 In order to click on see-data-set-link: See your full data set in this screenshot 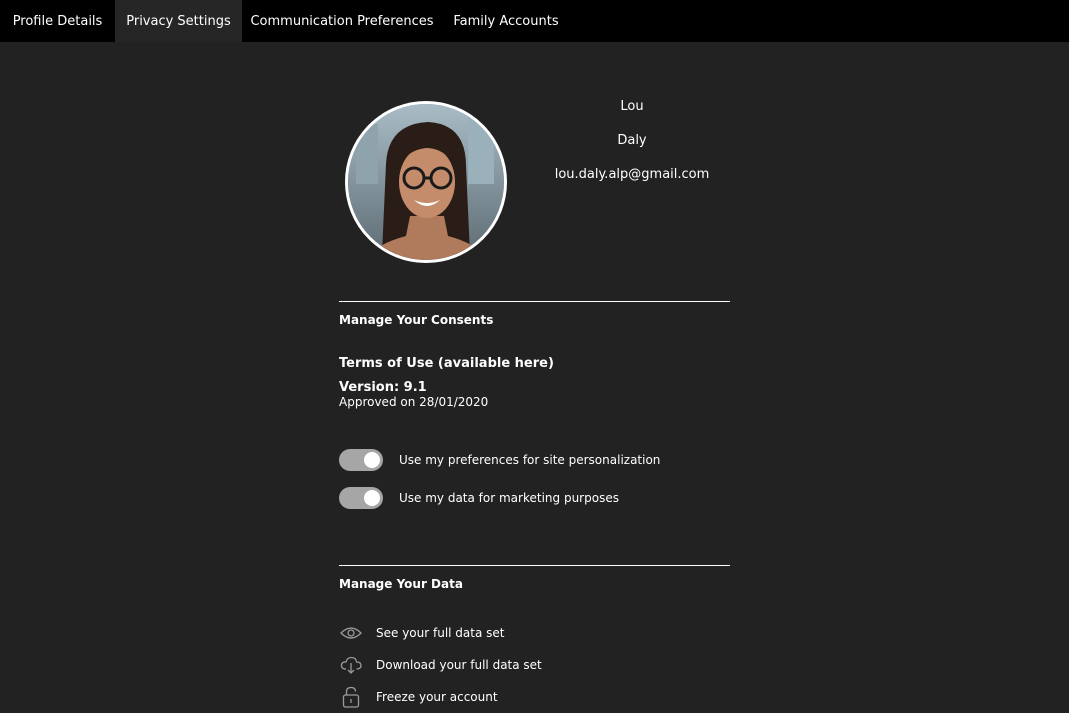, I will do `click(422, 633)`.